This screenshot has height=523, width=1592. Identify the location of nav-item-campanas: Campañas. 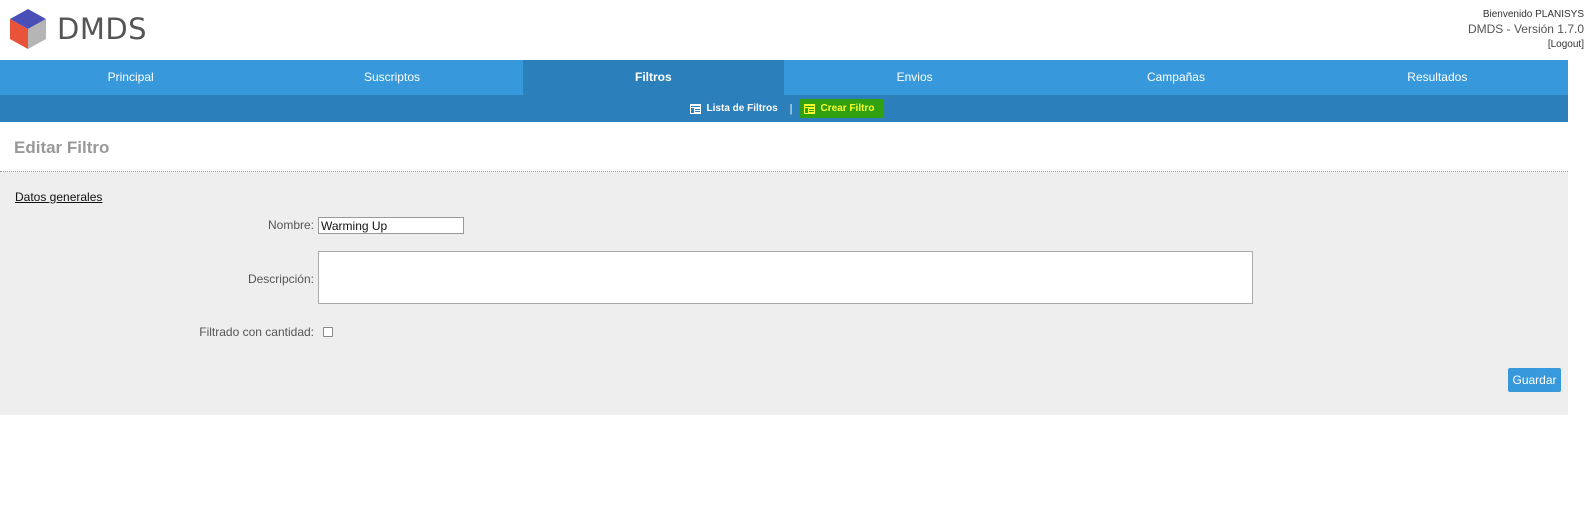
(1175, 77).